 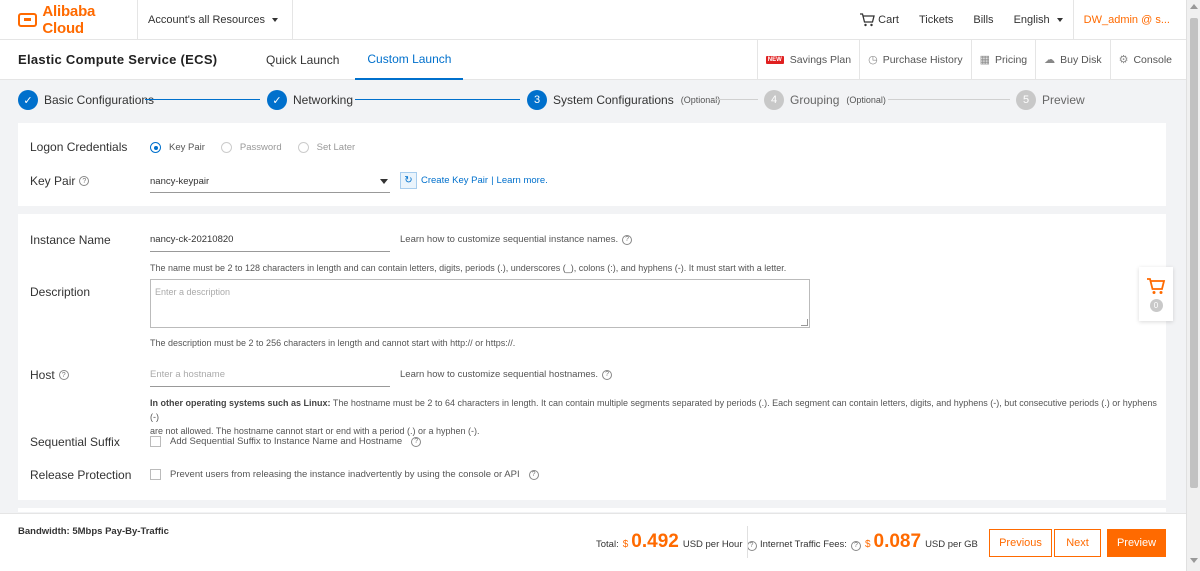 What do you see at coordinates (1050, 60) in the screenshot?
I see `disk-icon: ☁` at bounding box center [1050, 60].